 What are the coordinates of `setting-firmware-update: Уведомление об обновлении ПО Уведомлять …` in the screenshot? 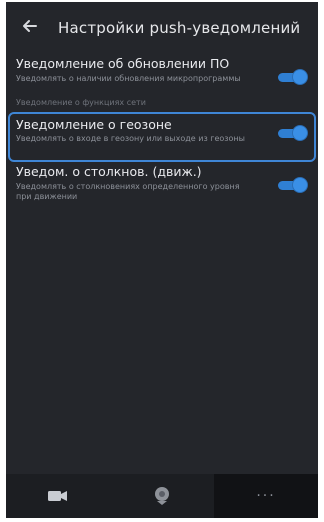 It's located at (162, 83).